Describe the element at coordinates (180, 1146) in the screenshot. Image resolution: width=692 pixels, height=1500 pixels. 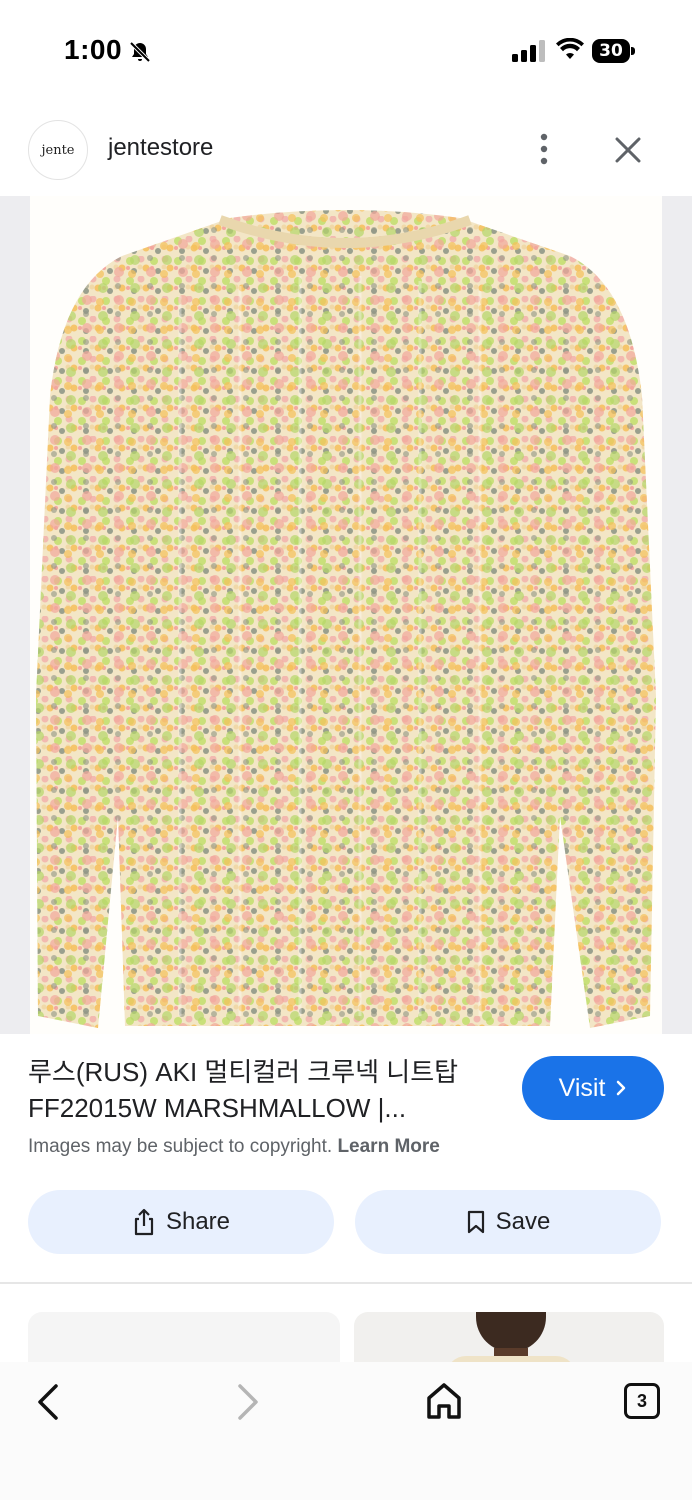
I see `copyright-text: Images may be subject to copyright.` at that location.